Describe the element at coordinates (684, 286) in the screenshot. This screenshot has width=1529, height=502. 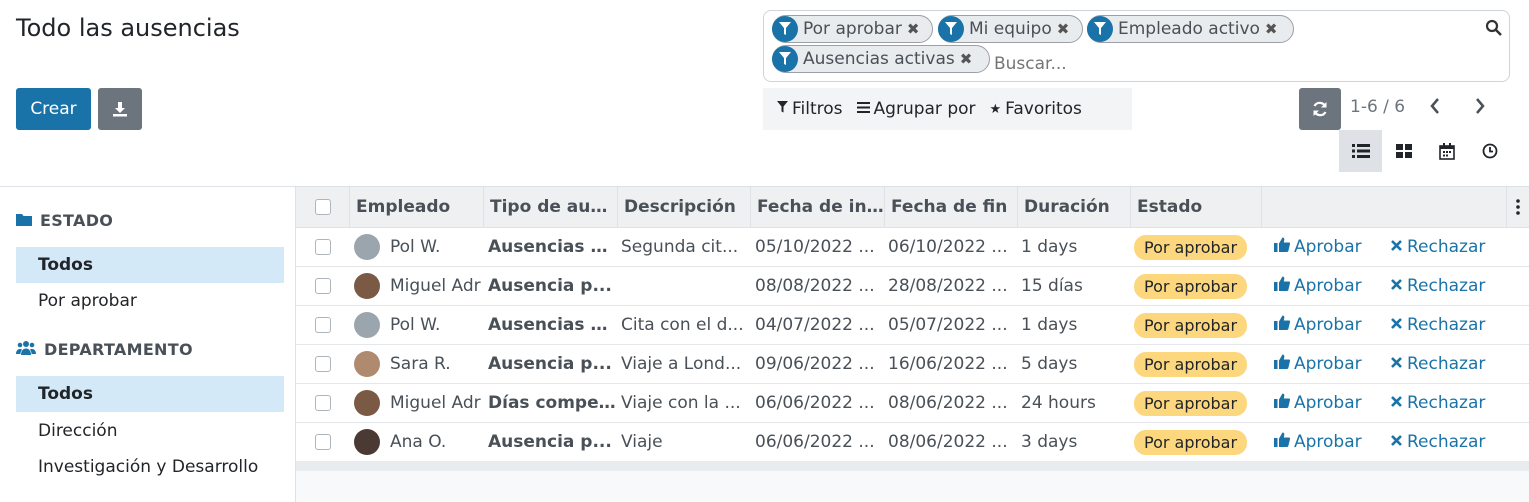
I see `description-cell` at that location.